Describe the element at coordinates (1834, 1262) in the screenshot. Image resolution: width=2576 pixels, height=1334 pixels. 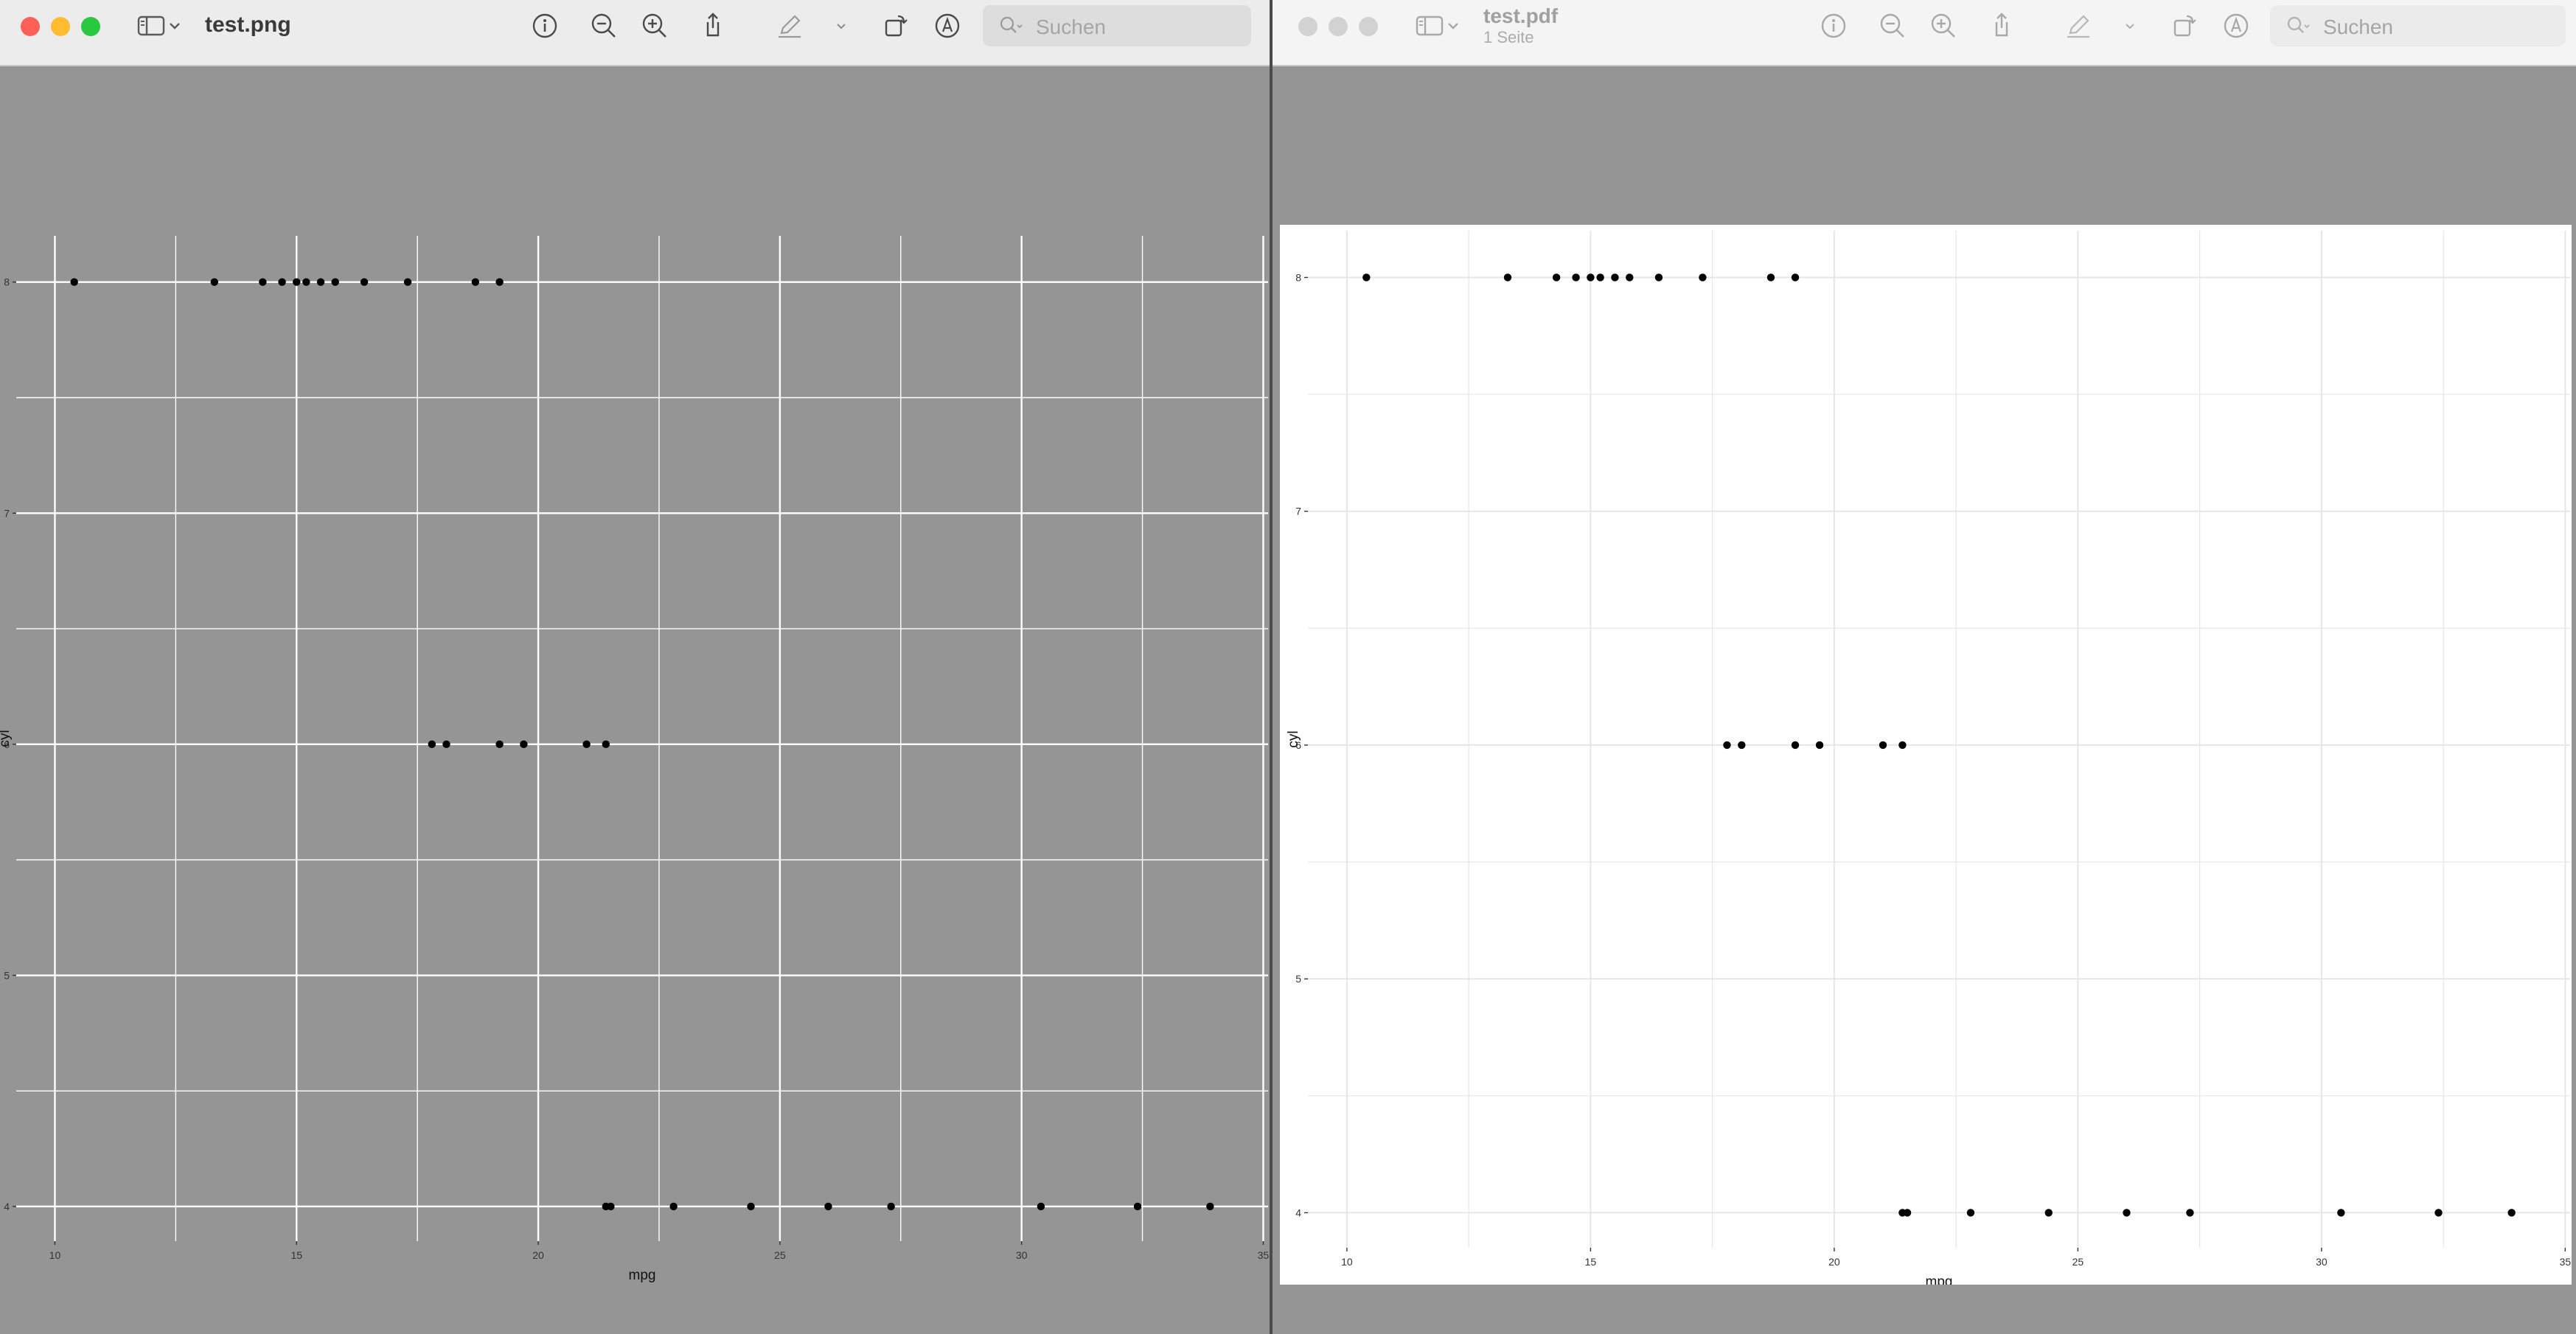
I see `x-tick-label: 20` at that location.